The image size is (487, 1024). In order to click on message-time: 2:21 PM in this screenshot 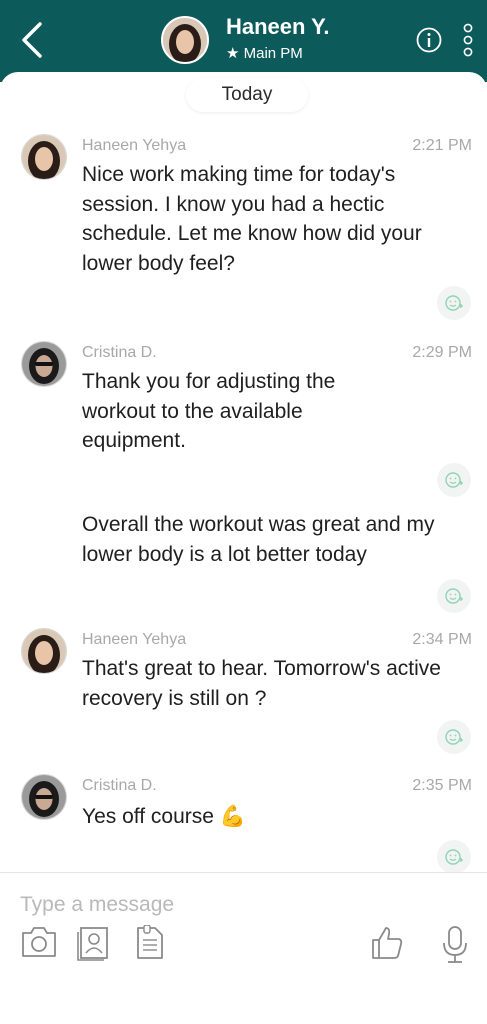, I will do `click(442, 145)`.